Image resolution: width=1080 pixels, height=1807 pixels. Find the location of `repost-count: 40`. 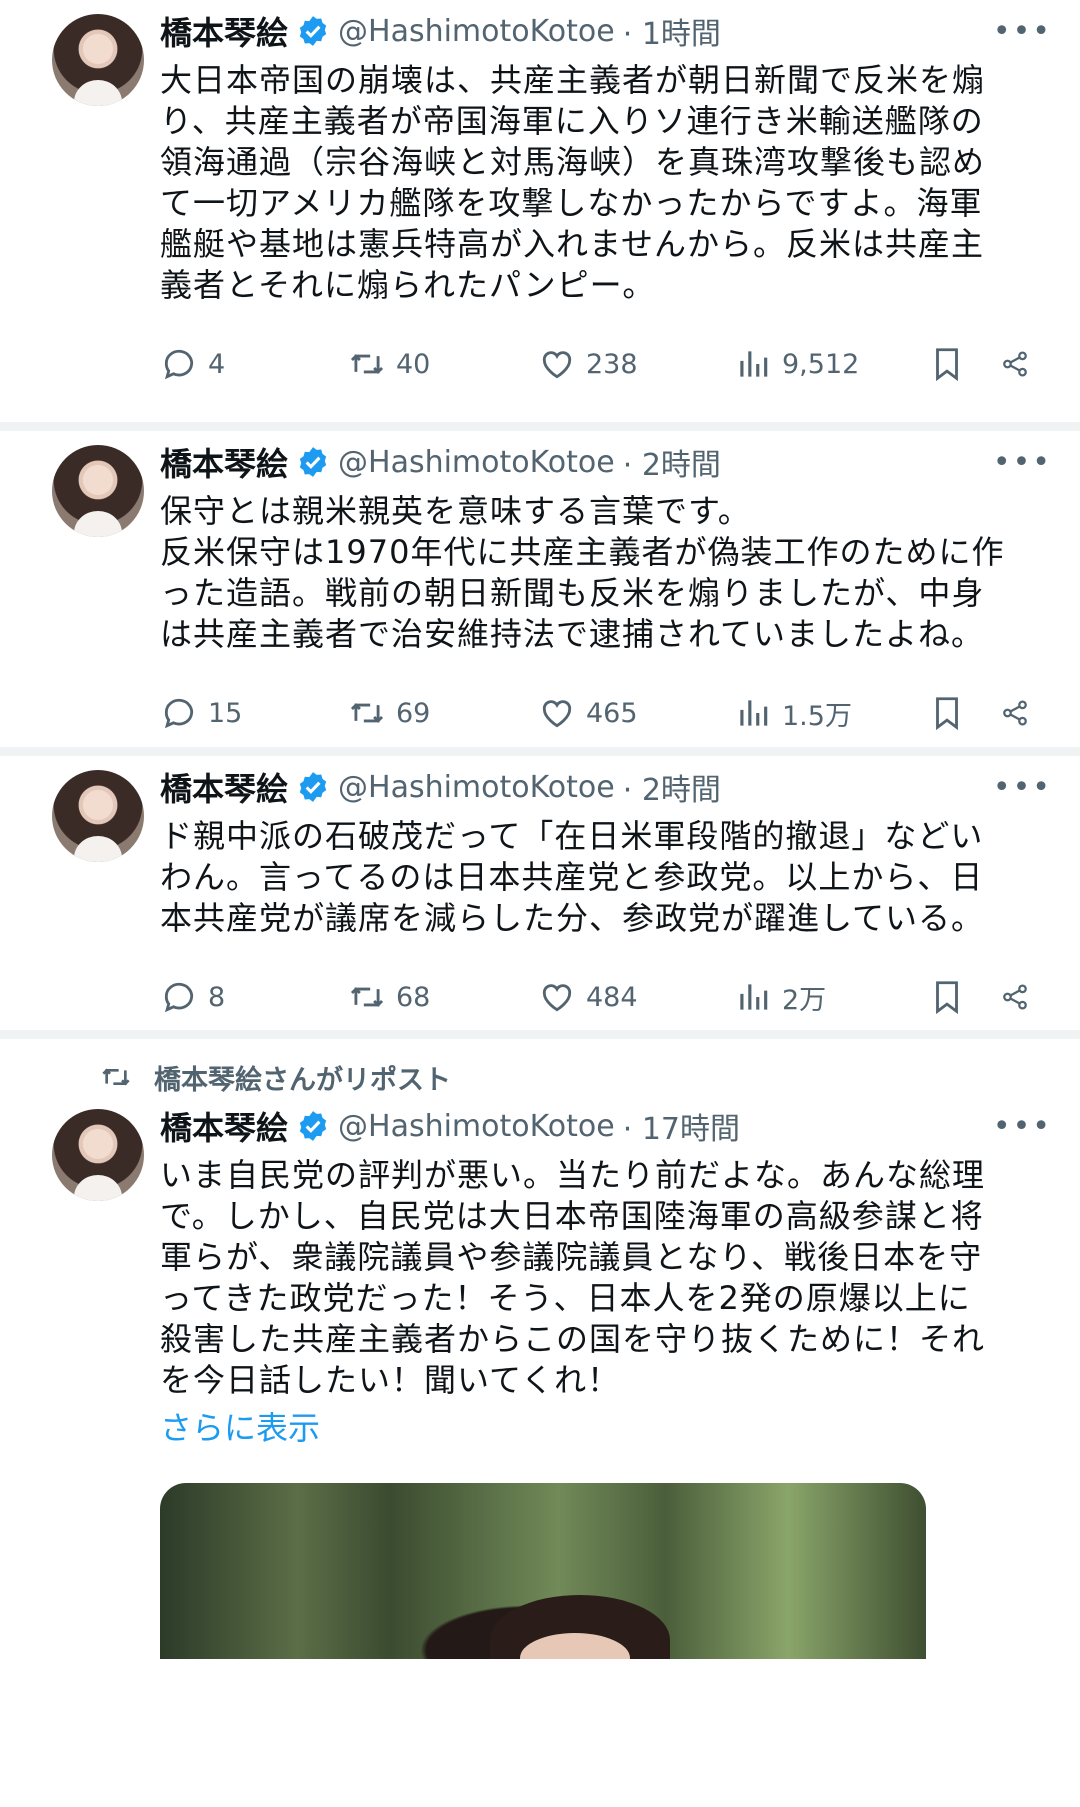

repost-count: 40 is located at coordinates (413, 364).